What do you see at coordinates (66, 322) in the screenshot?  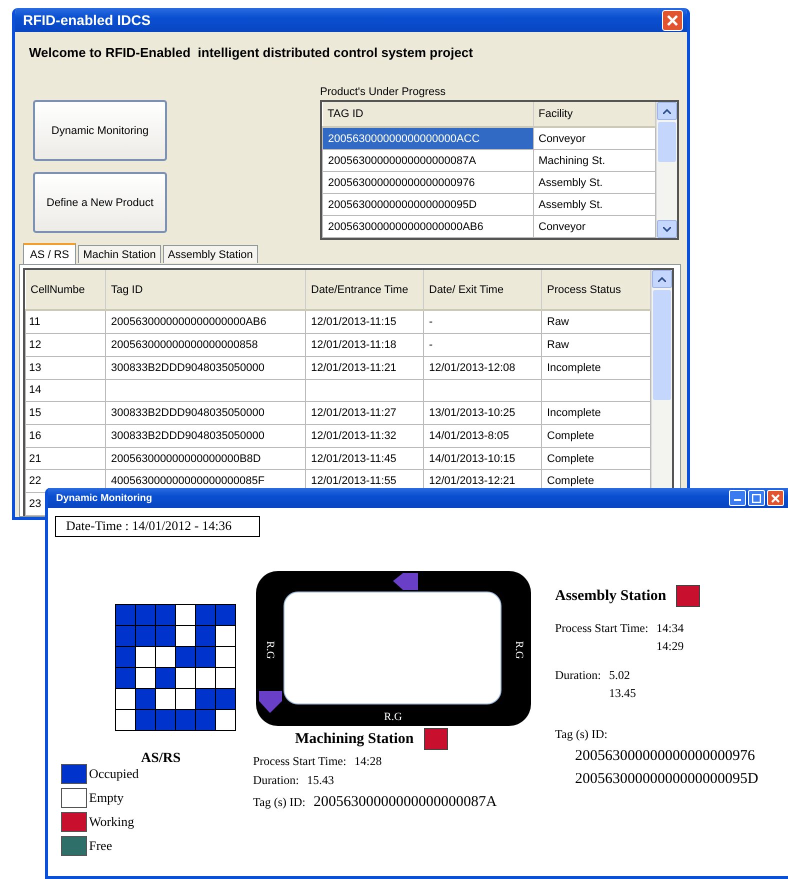 I see `table-cell: 11` at bounding box center [66, 322].